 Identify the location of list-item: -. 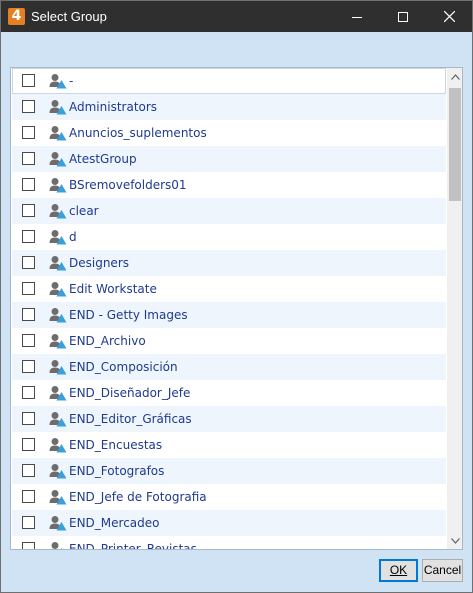
(229, 81).